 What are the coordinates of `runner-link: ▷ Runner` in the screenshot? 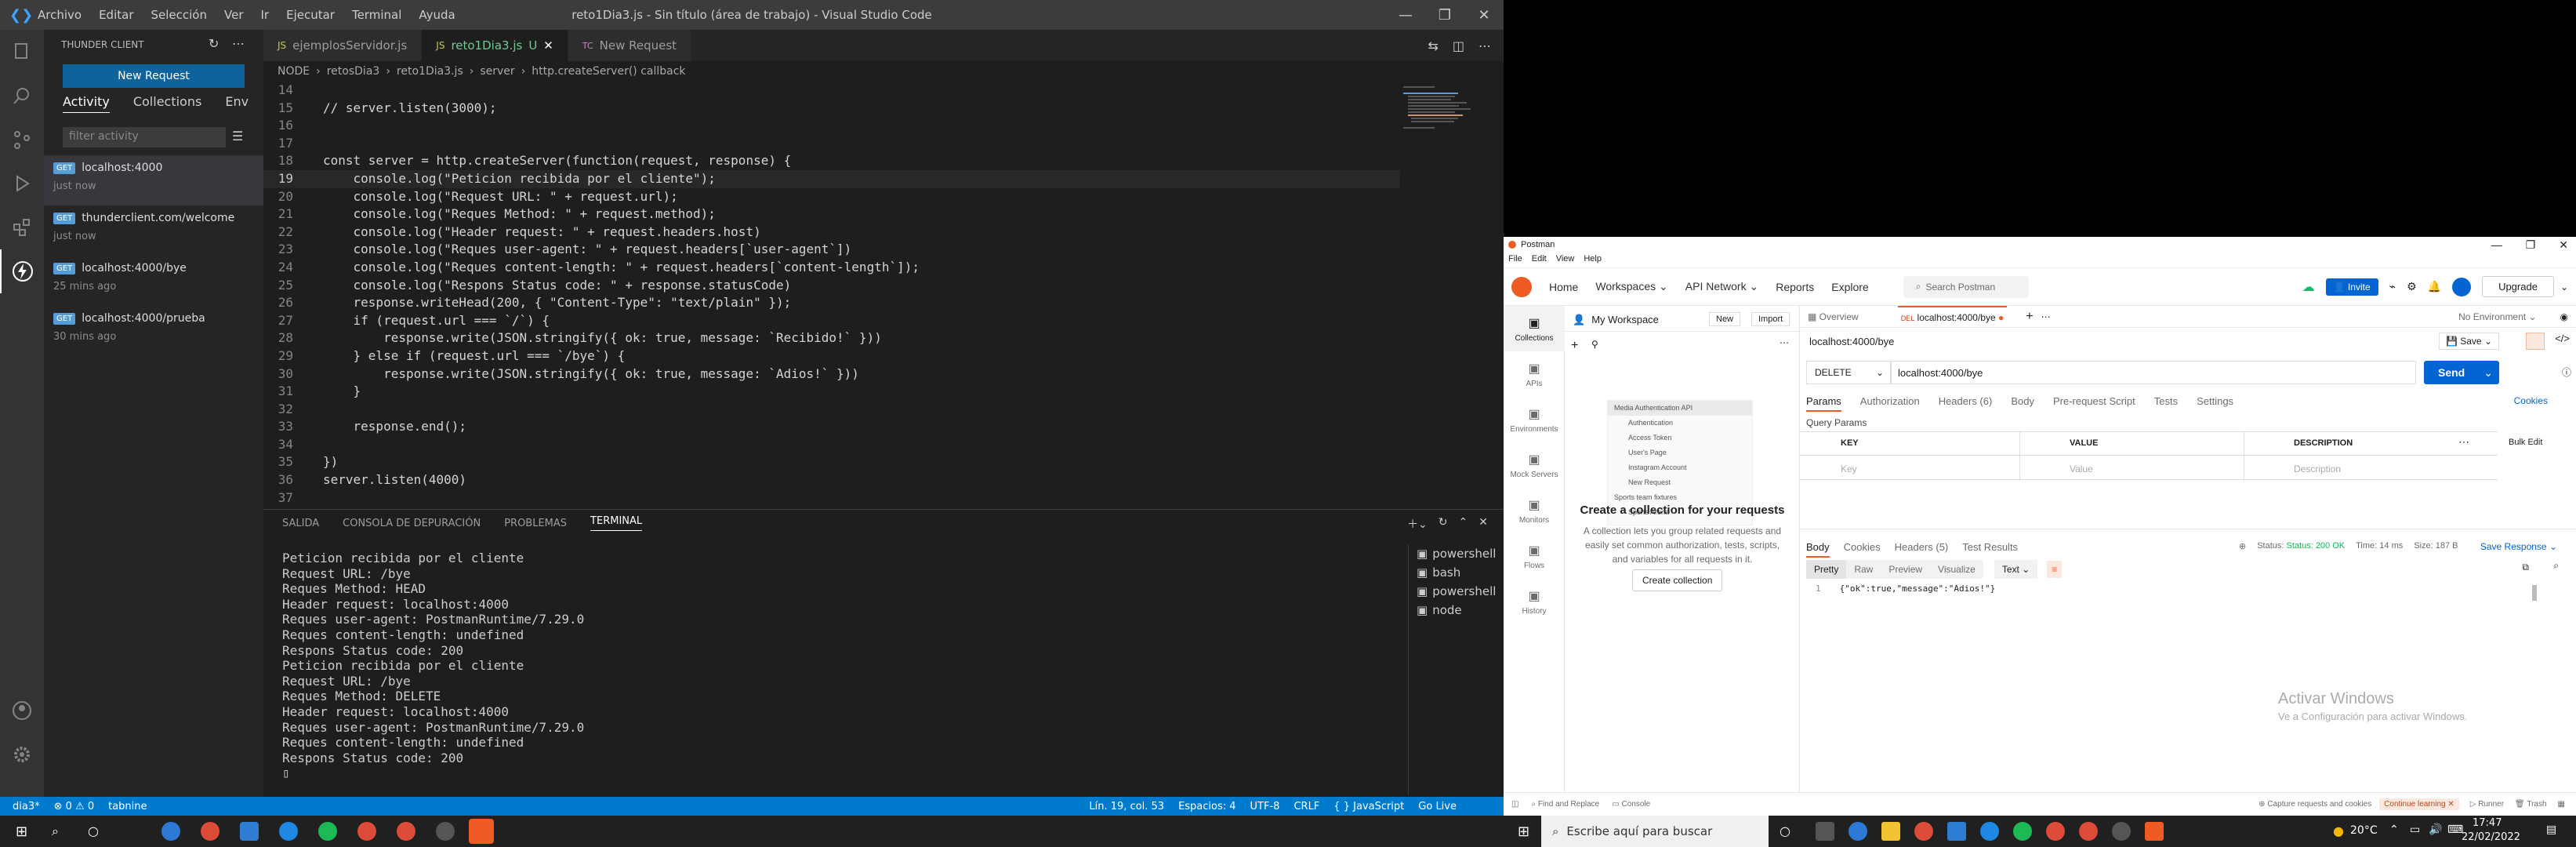 It's located at (2487, 804).